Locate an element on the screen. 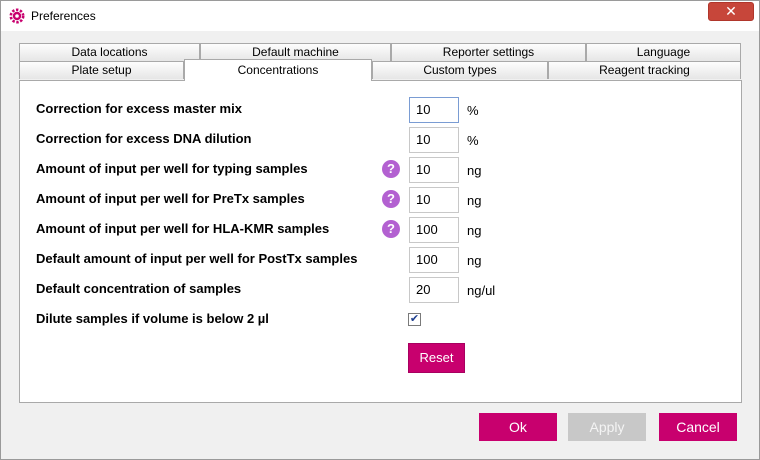  apply-button: Apply is located at coordinates (607, 427).